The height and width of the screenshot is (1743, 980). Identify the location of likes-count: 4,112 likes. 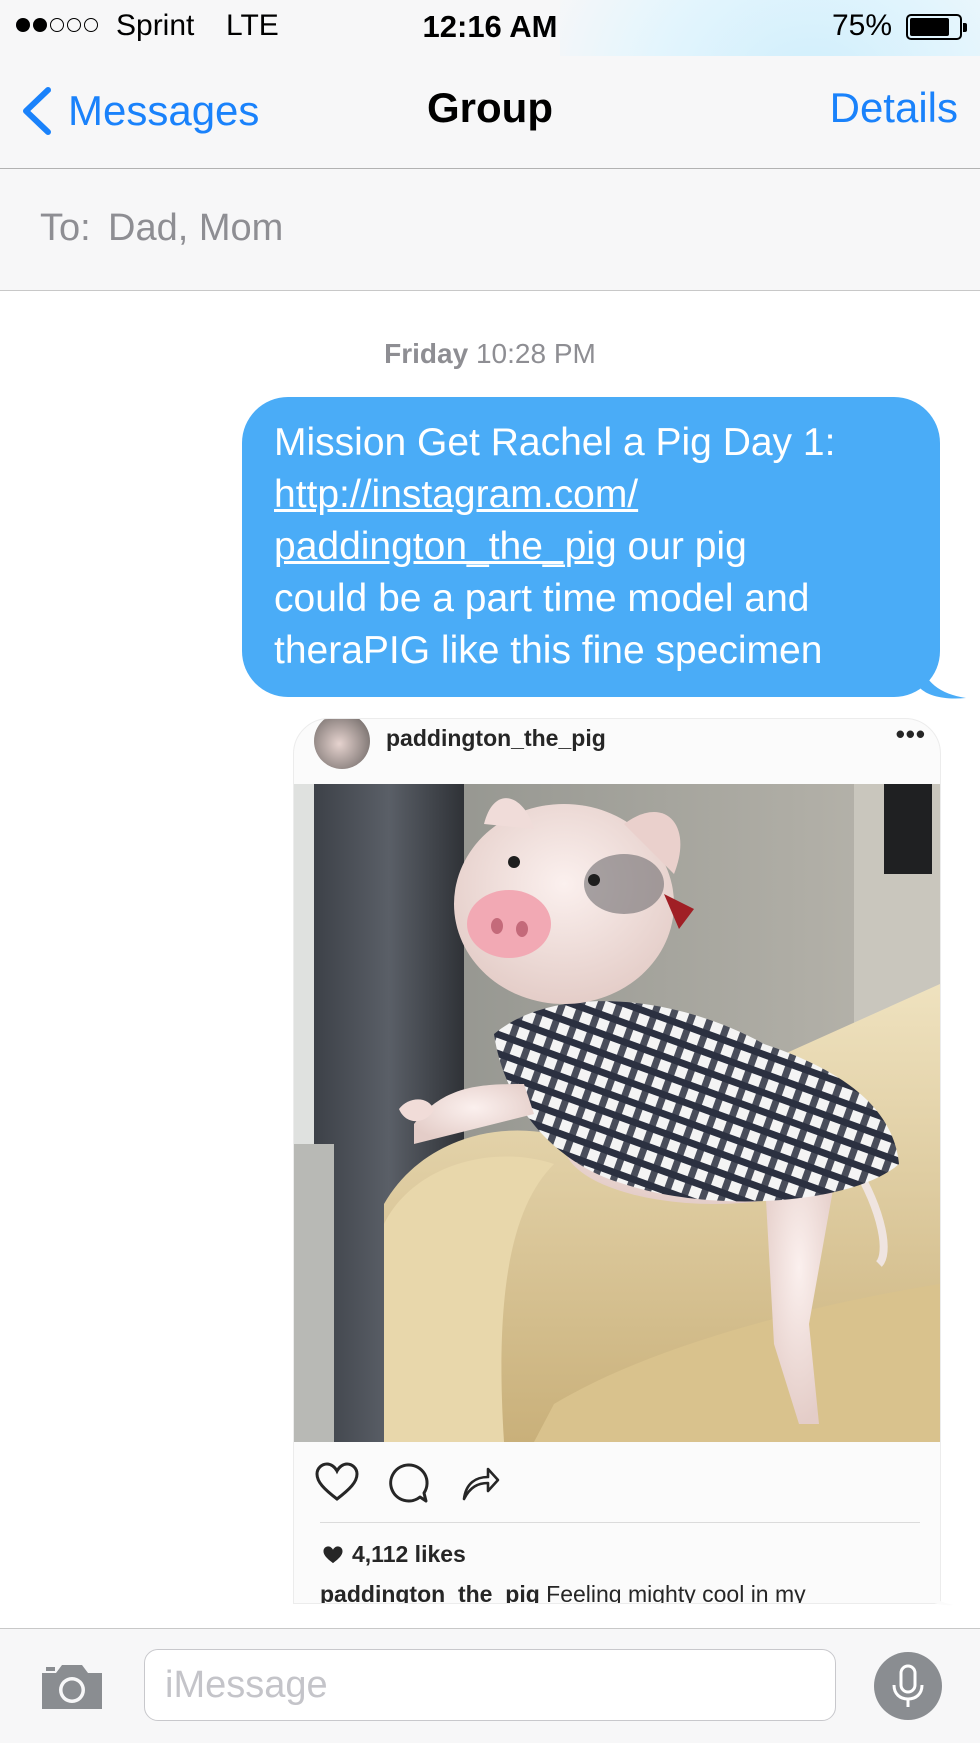
(394, 1554).